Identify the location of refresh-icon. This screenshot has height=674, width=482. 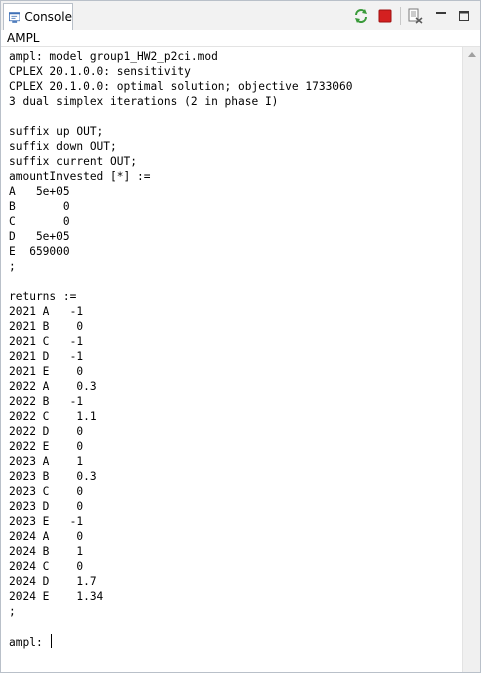
(361, 16).